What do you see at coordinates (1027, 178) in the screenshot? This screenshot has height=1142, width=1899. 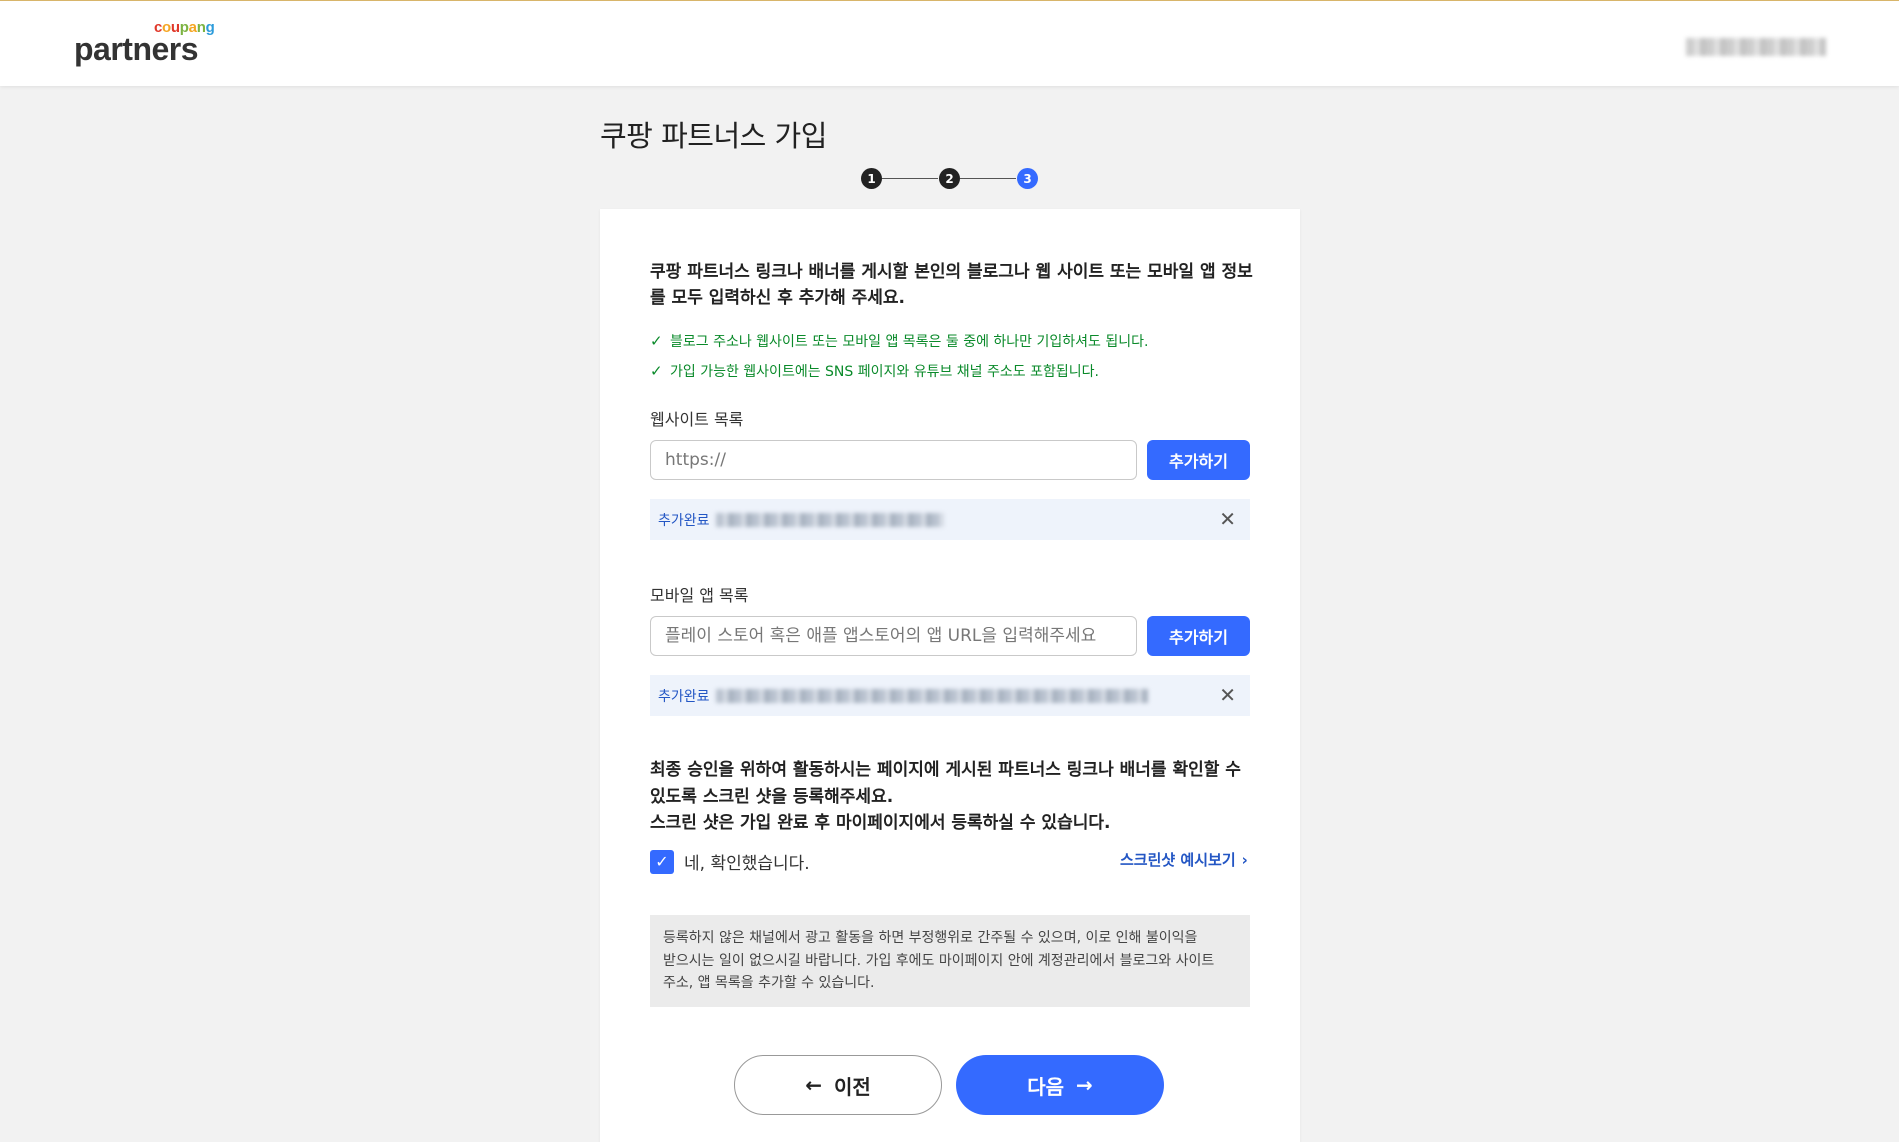 I see `step-3-active: 3` at bounding box center [1027, 178].